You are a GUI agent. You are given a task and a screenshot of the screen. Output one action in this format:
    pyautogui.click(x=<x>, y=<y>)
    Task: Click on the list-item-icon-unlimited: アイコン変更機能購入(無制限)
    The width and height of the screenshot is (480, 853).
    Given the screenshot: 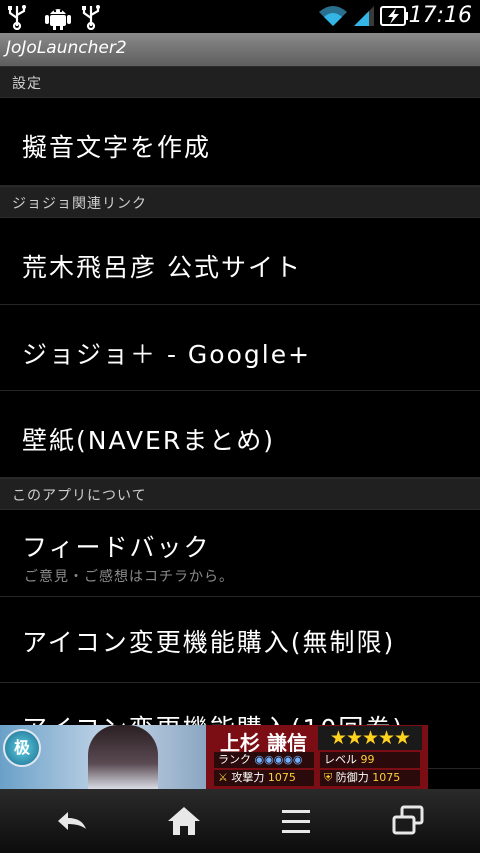 What is the action you would take?
    pyautogui.click(x=240, y=640)
    